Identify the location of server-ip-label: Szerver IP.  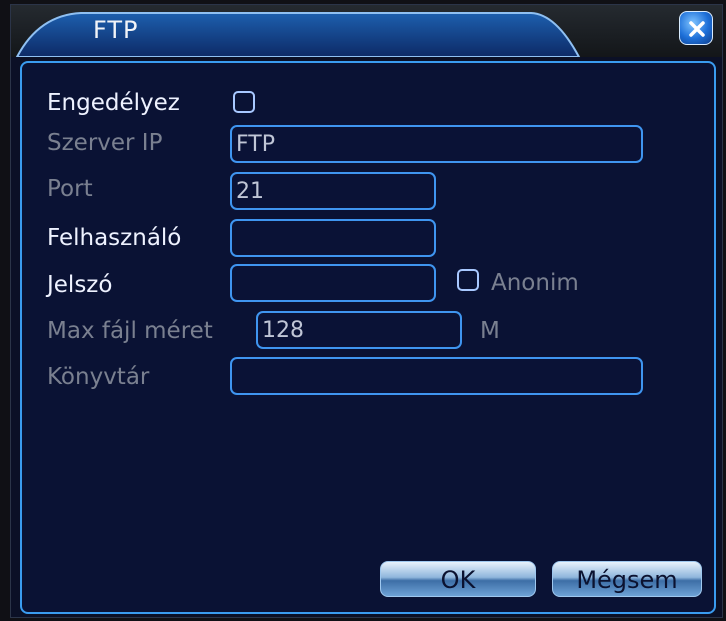
(105, 143).